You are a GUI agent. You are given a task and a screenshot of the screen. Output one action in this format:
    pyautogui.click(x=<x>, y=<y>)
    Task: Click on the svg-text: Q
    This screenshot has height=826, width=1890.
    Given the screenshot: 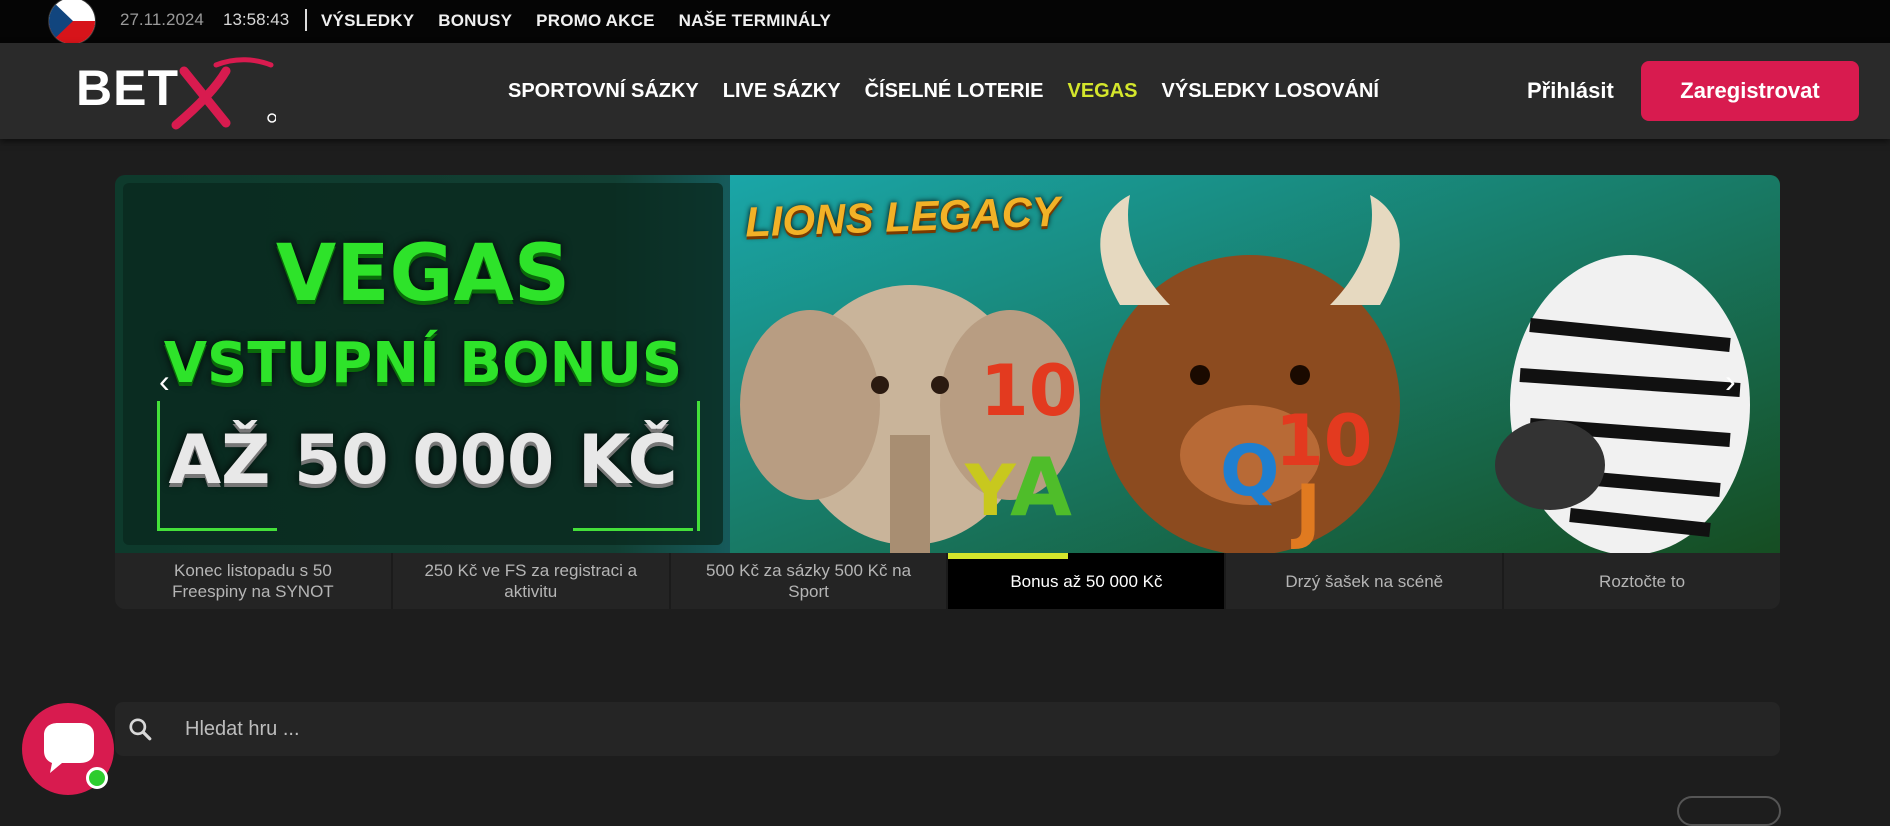 What is the action you would take?
    pyautogui.click(x=1250, y=471)
    